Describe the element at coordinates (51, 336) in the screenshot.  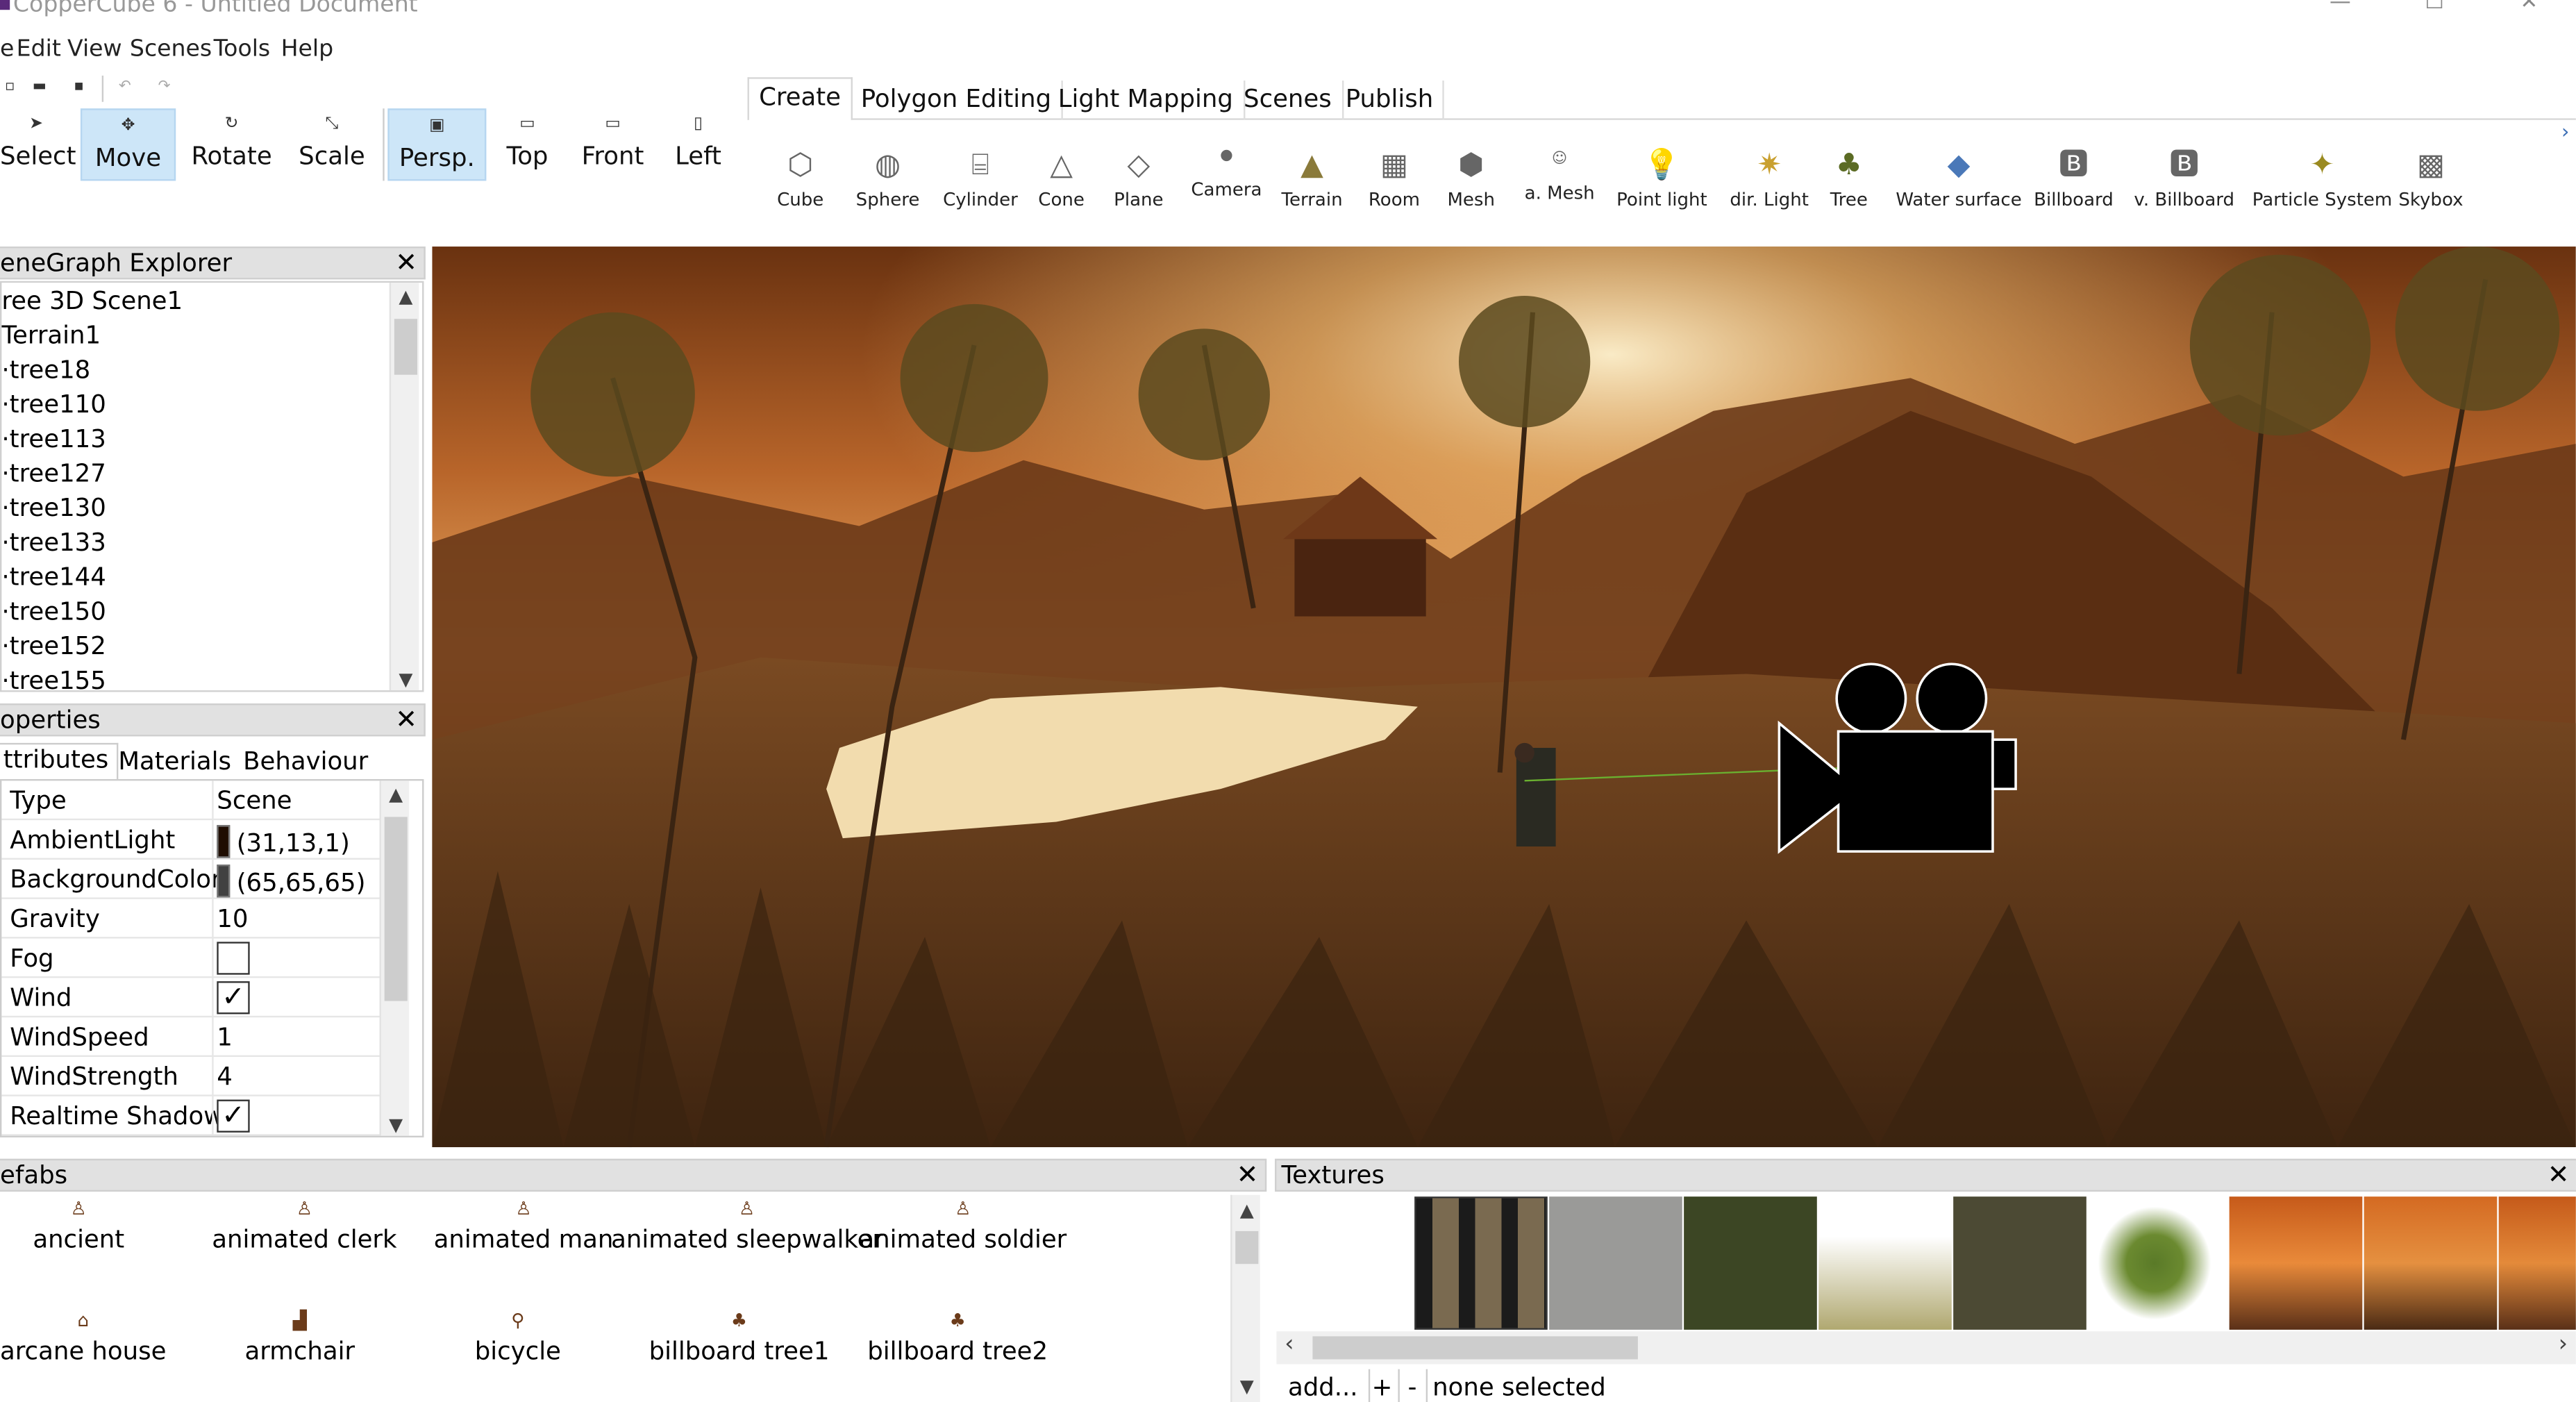
I see `tree-item-terrain: Terrain1` at that location.